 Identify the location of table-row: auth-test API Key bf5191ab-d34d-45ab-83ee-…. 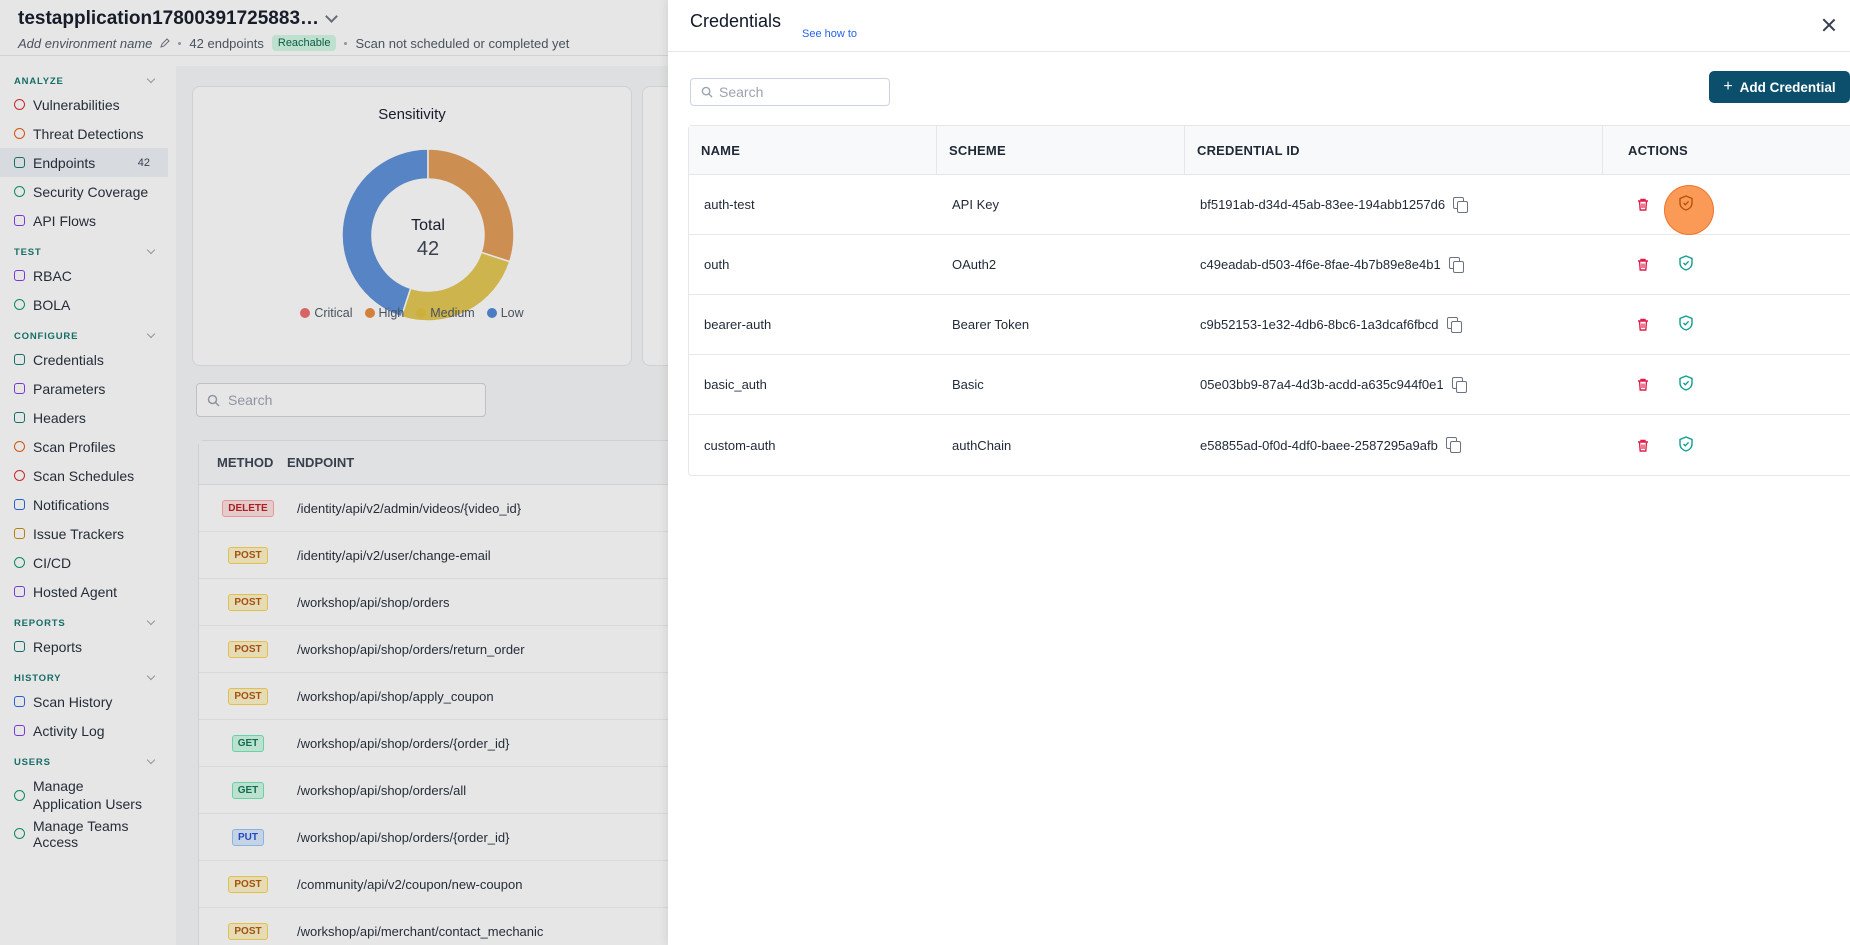
(1269, 205).